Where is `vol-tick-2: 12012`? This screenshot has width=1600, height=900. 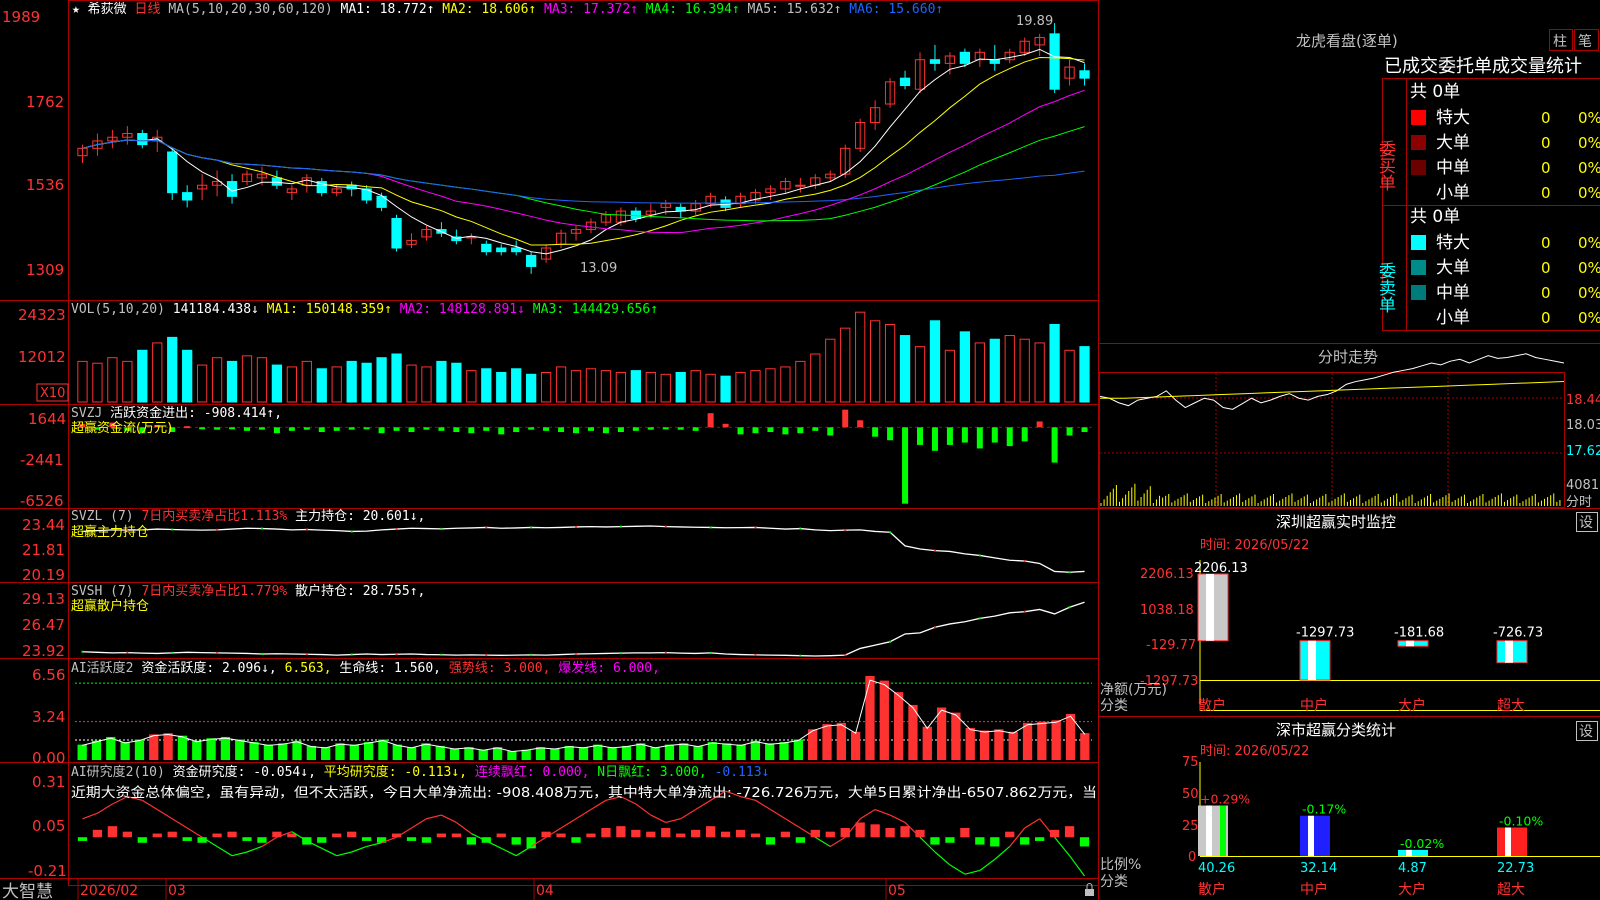
vol-tick-2: 12012 is located at coordinates (42, 357).